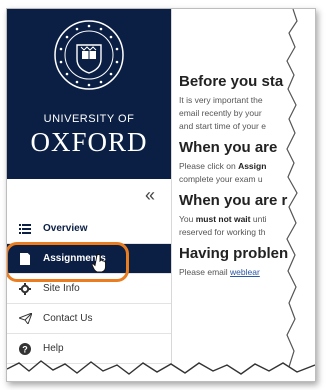  I want to click on email-link: weblear, so click(245, 272).